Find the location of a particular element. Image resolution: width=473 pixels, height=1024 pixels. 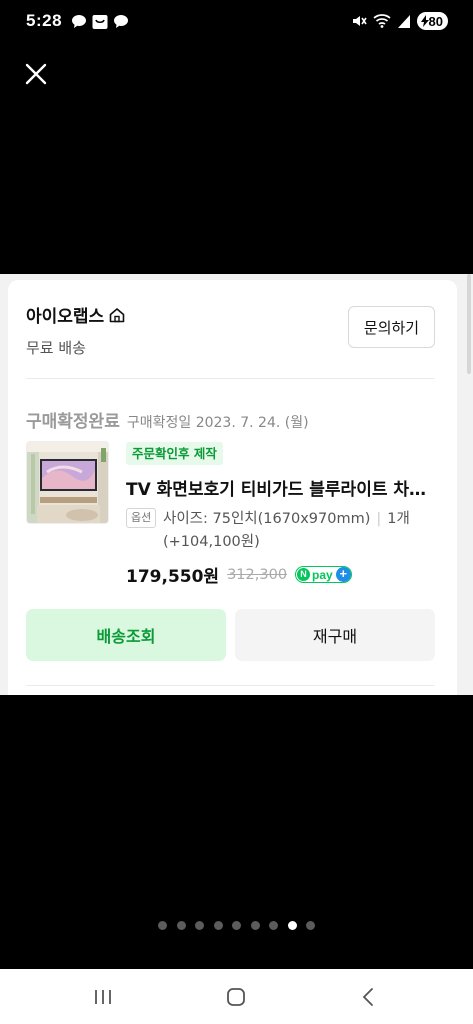

scrollbar is located at coordinates (469, 324).